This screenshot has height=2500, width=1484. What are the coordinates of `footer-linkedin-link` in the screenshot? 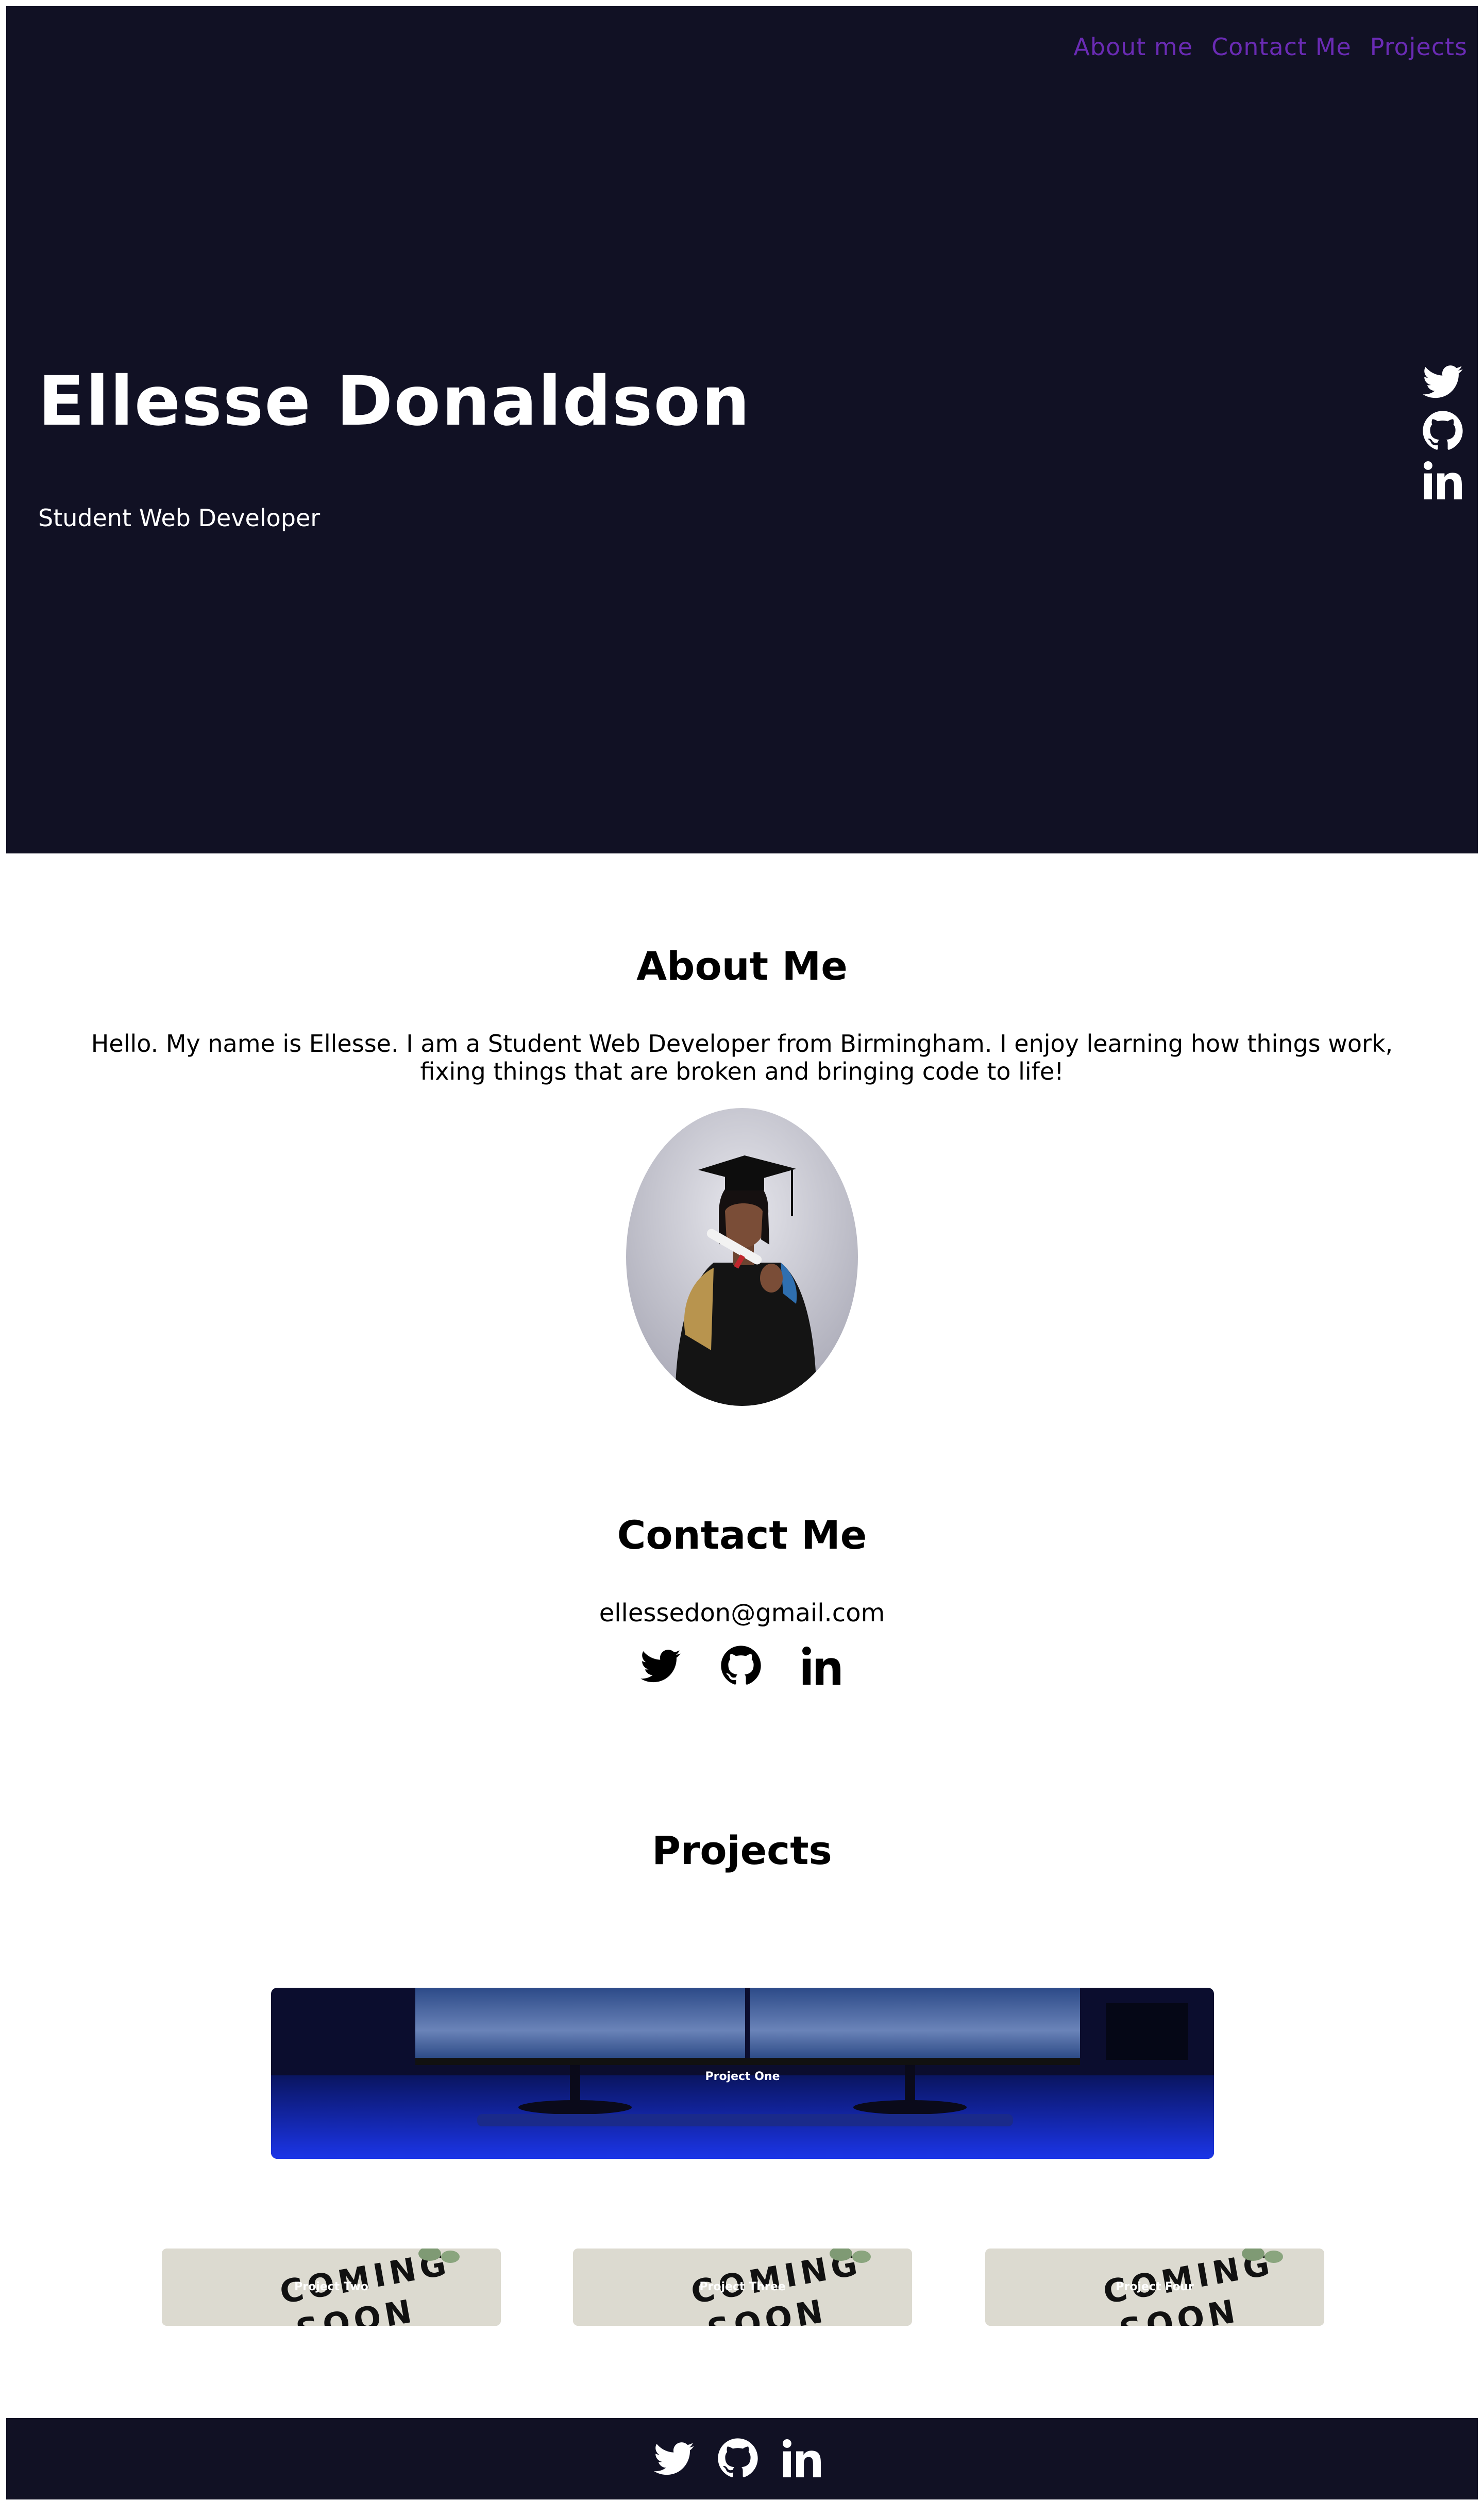 It's located at (801, 2458).